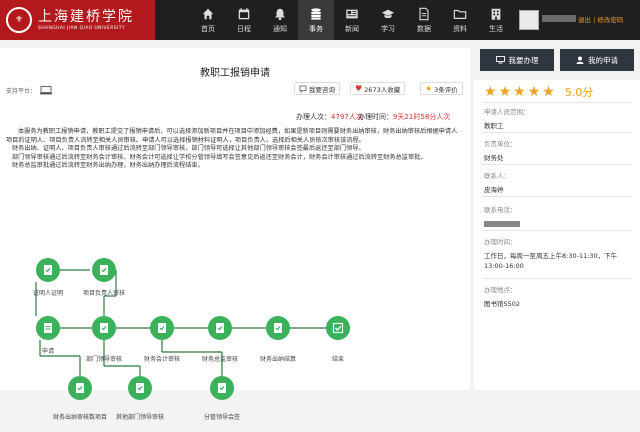 Image resolution: width=640 pixels, height=432 pixels. I want to click on flow-label-other-dept: 其他部门领导审核, so click(140, 417).